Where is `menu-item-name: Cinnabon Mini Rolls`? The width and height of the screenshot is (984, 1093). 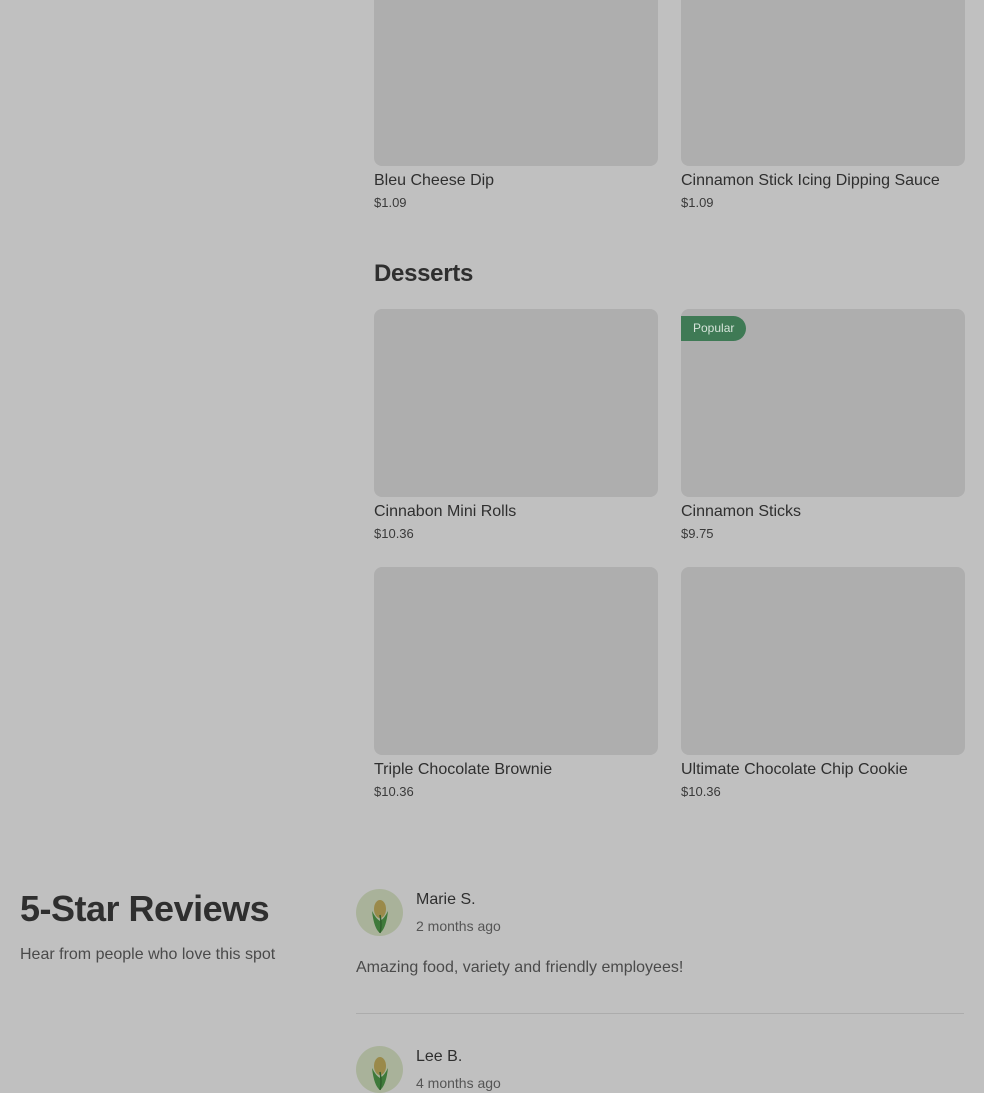 menu-item-name: Cinnabon Mini Rolls is located at coordinates (445, 511).